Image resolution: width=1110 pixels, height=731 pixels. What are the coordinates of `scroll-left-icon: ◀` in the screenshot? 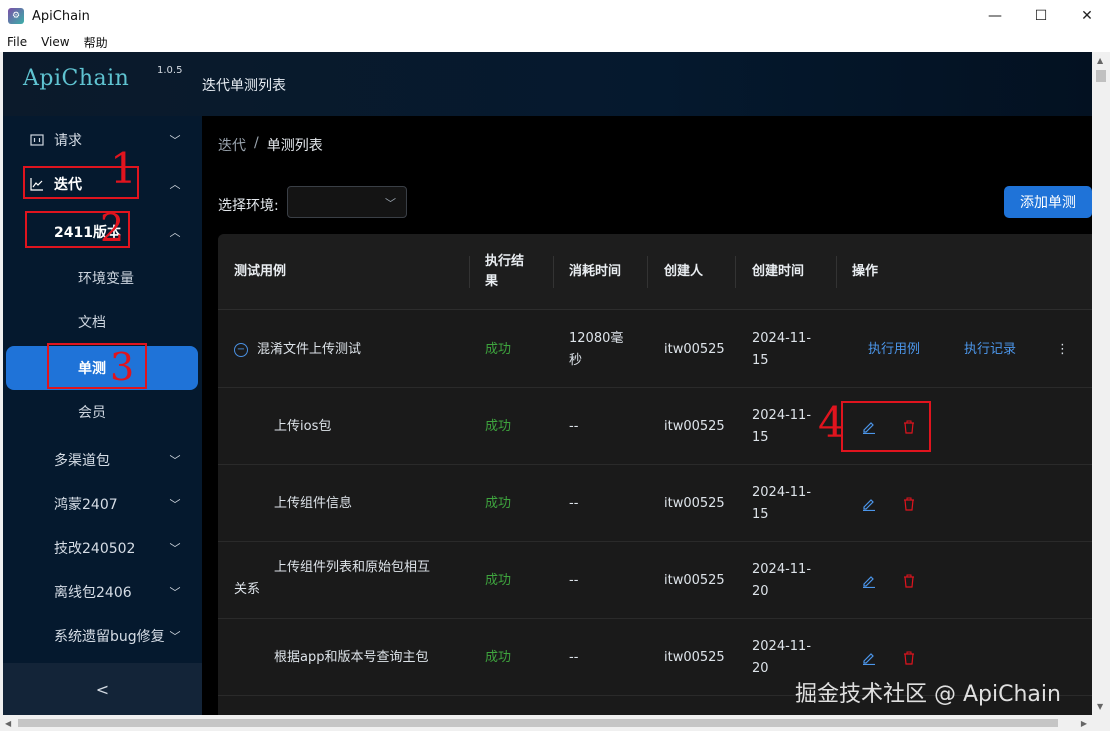 It's located at (8, 723).